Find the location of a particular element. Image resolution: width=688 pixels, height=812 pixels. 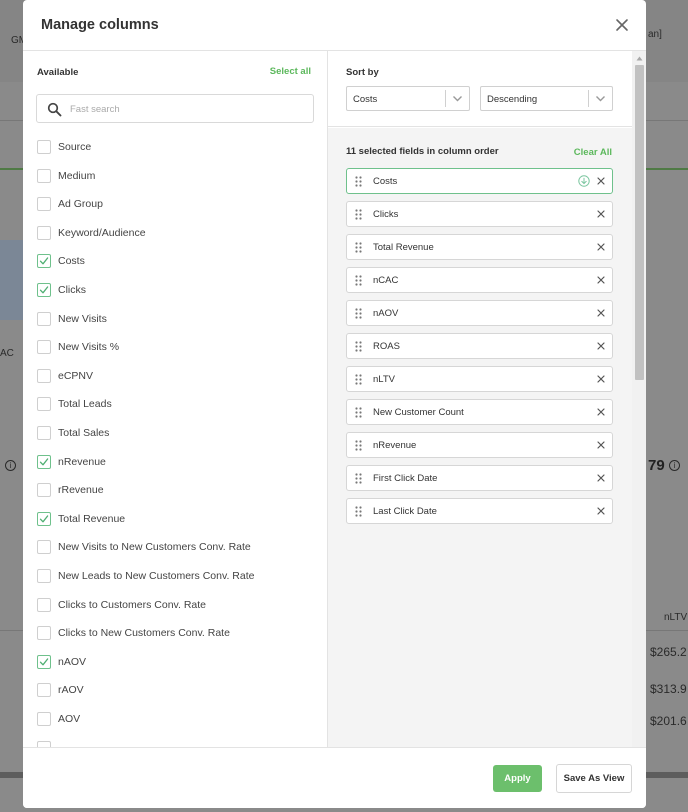

select-all-link: Select all is located at coordinates (290, 71).